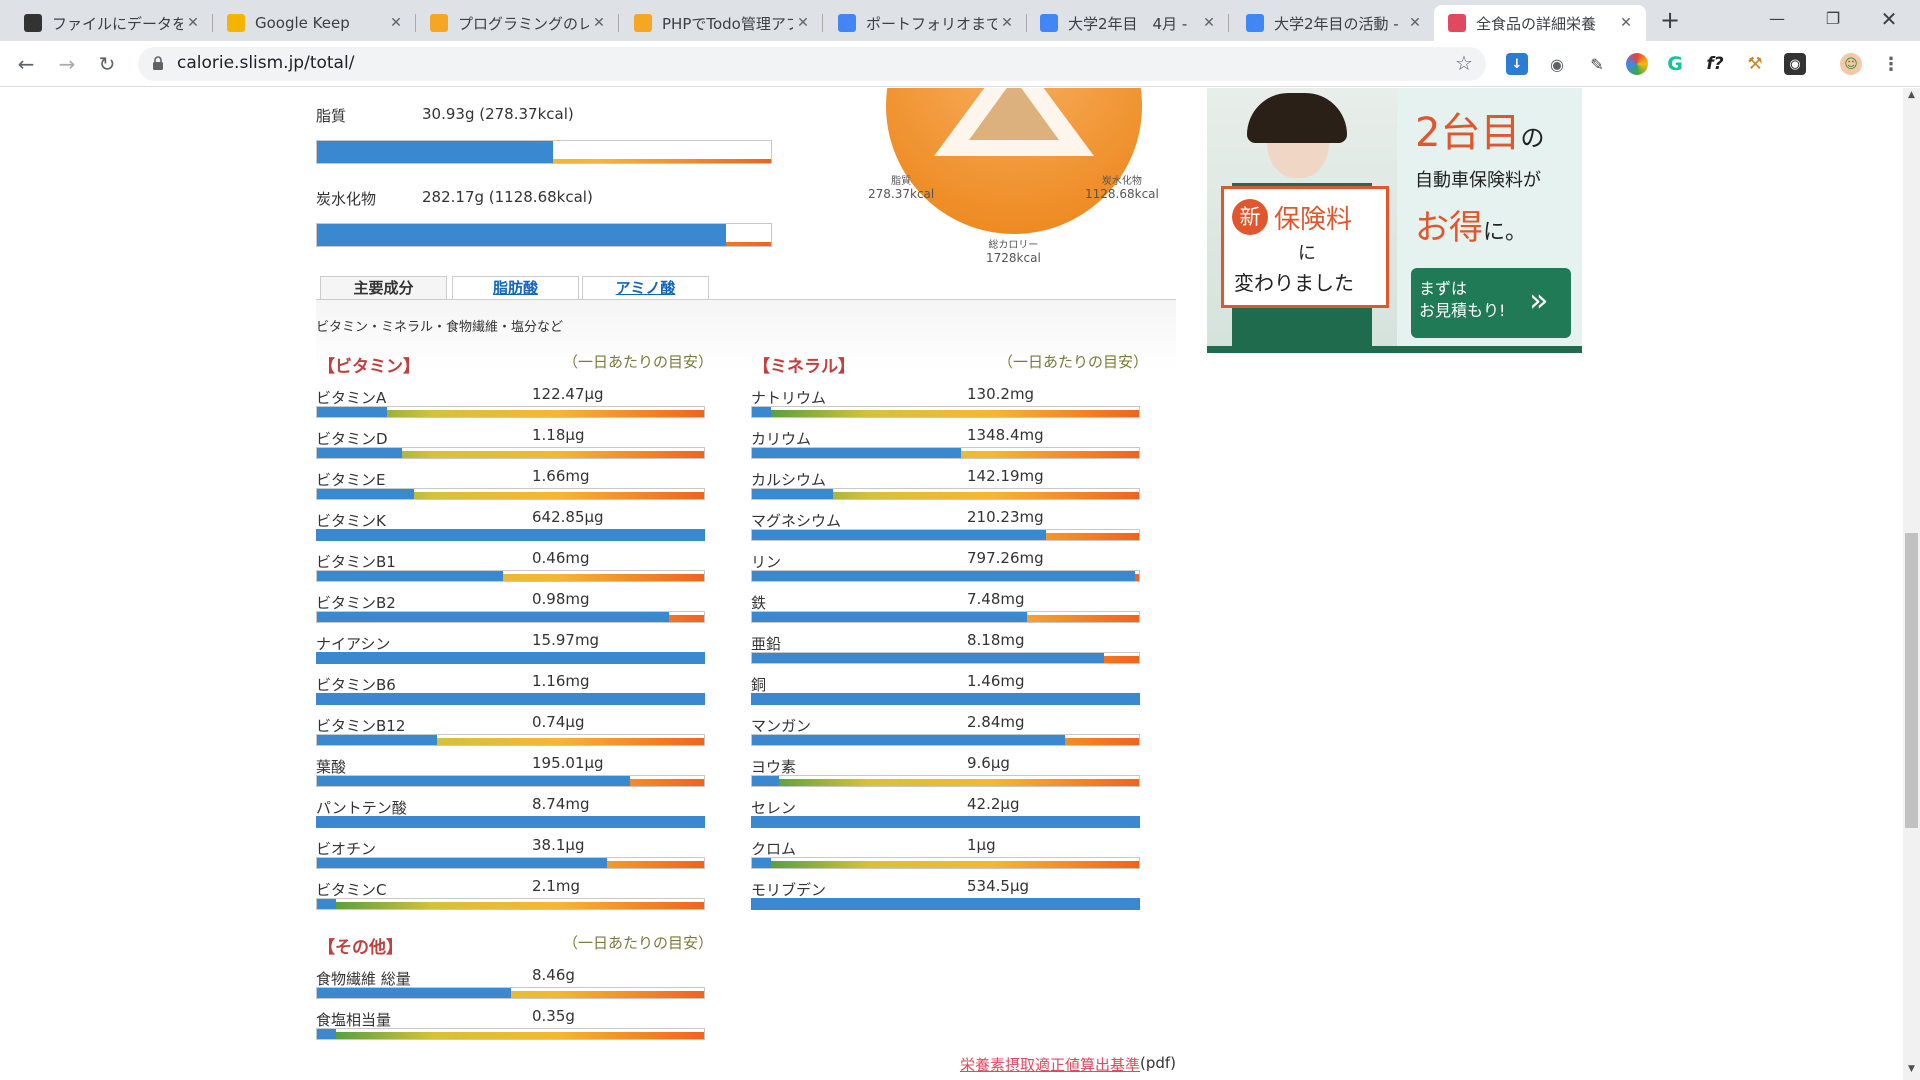  I want to click on macro-bar-carb, so click(544, 235).